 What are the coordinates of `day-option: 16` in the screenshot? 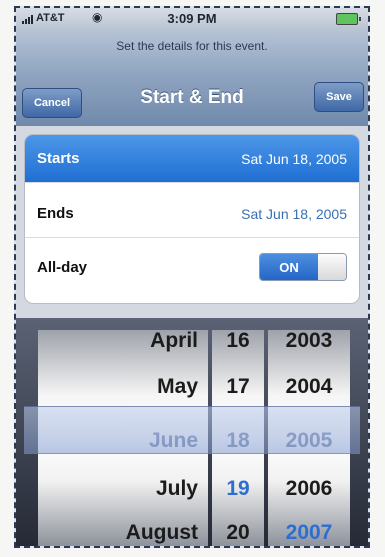 It's located at (238, 347).